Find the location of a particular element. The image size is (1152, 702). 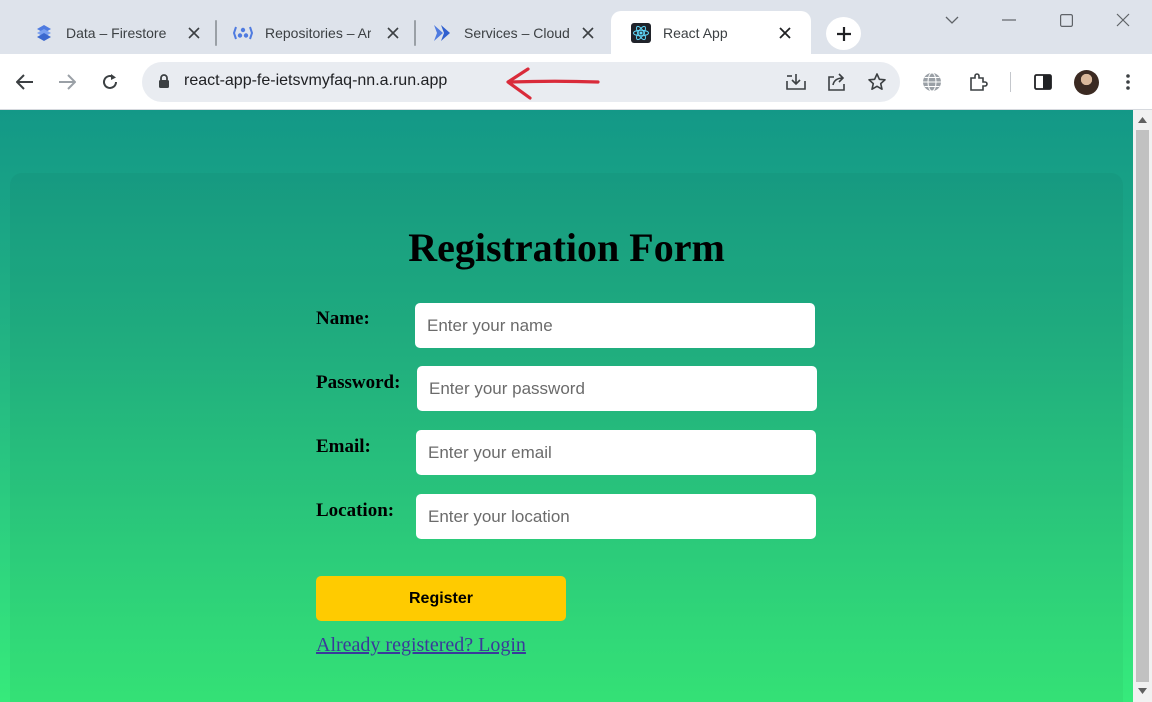

extensions-button is located at coordinates (978, 82).